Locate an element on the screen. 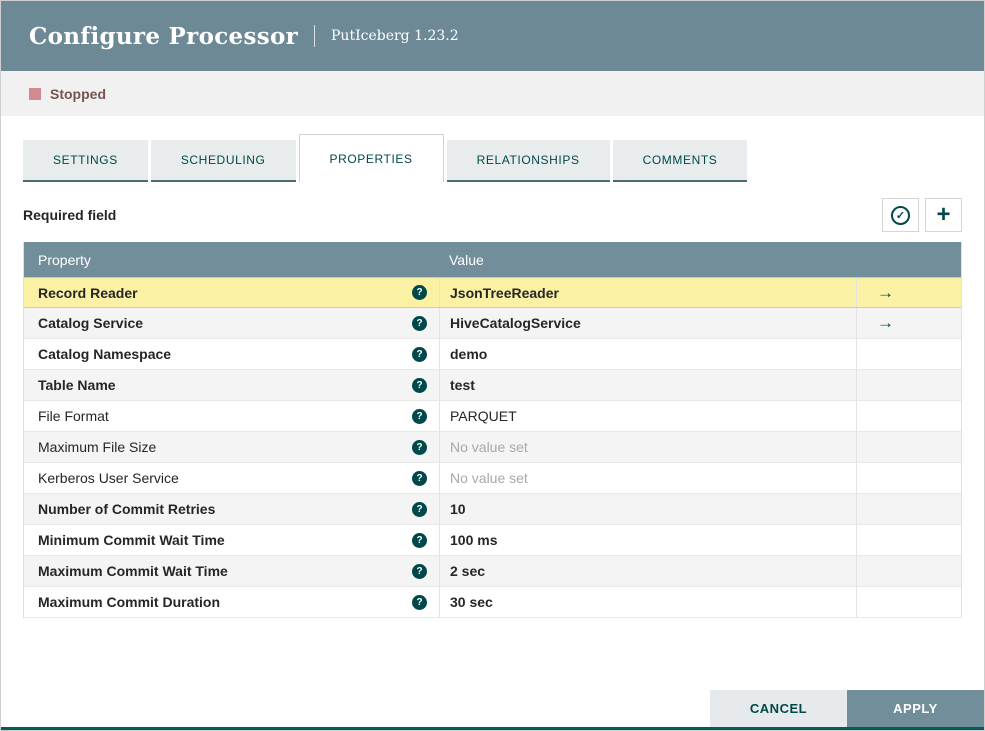 The height and width of the screenshot is (731, 985). property-row: Number of Commit Retries? 10 is located at coordinates (492, 509).